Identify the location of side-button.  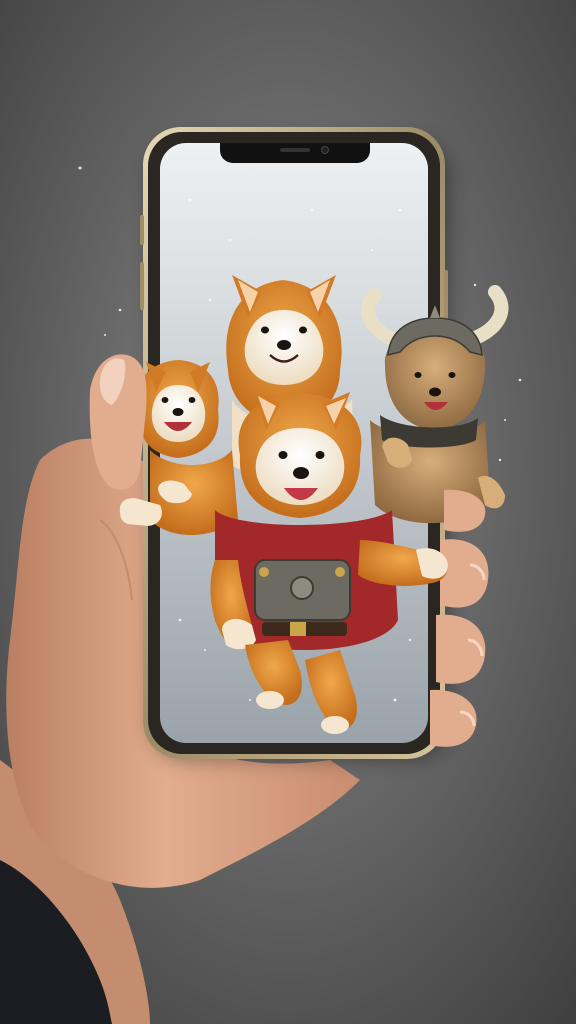
(142, 230).